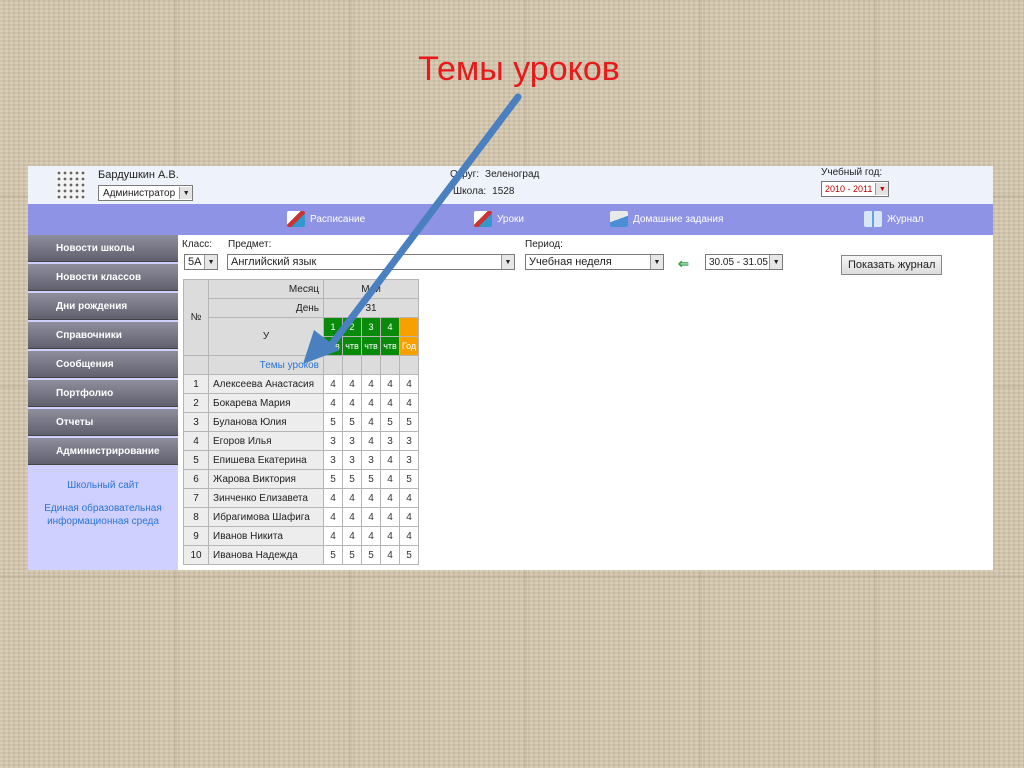  I want to click on arrow-shaft, so click(425, 220).